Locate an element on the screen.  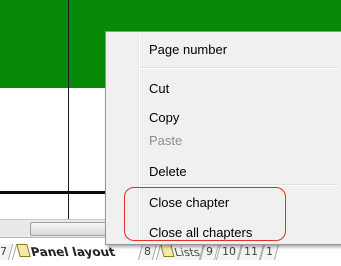
tab-label: 1 is located at coordinates (269, 251).